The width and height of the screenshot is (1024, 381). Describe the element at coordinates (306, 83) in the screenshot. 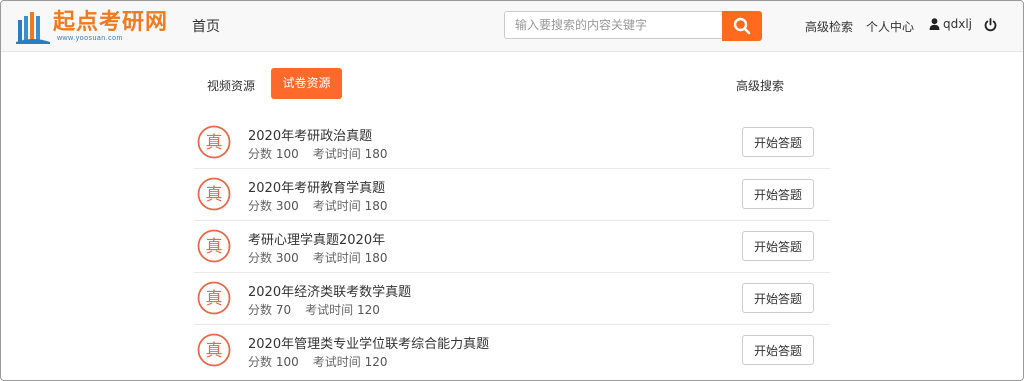

I see `tab-exam-resources: 试卷资源` at that location.